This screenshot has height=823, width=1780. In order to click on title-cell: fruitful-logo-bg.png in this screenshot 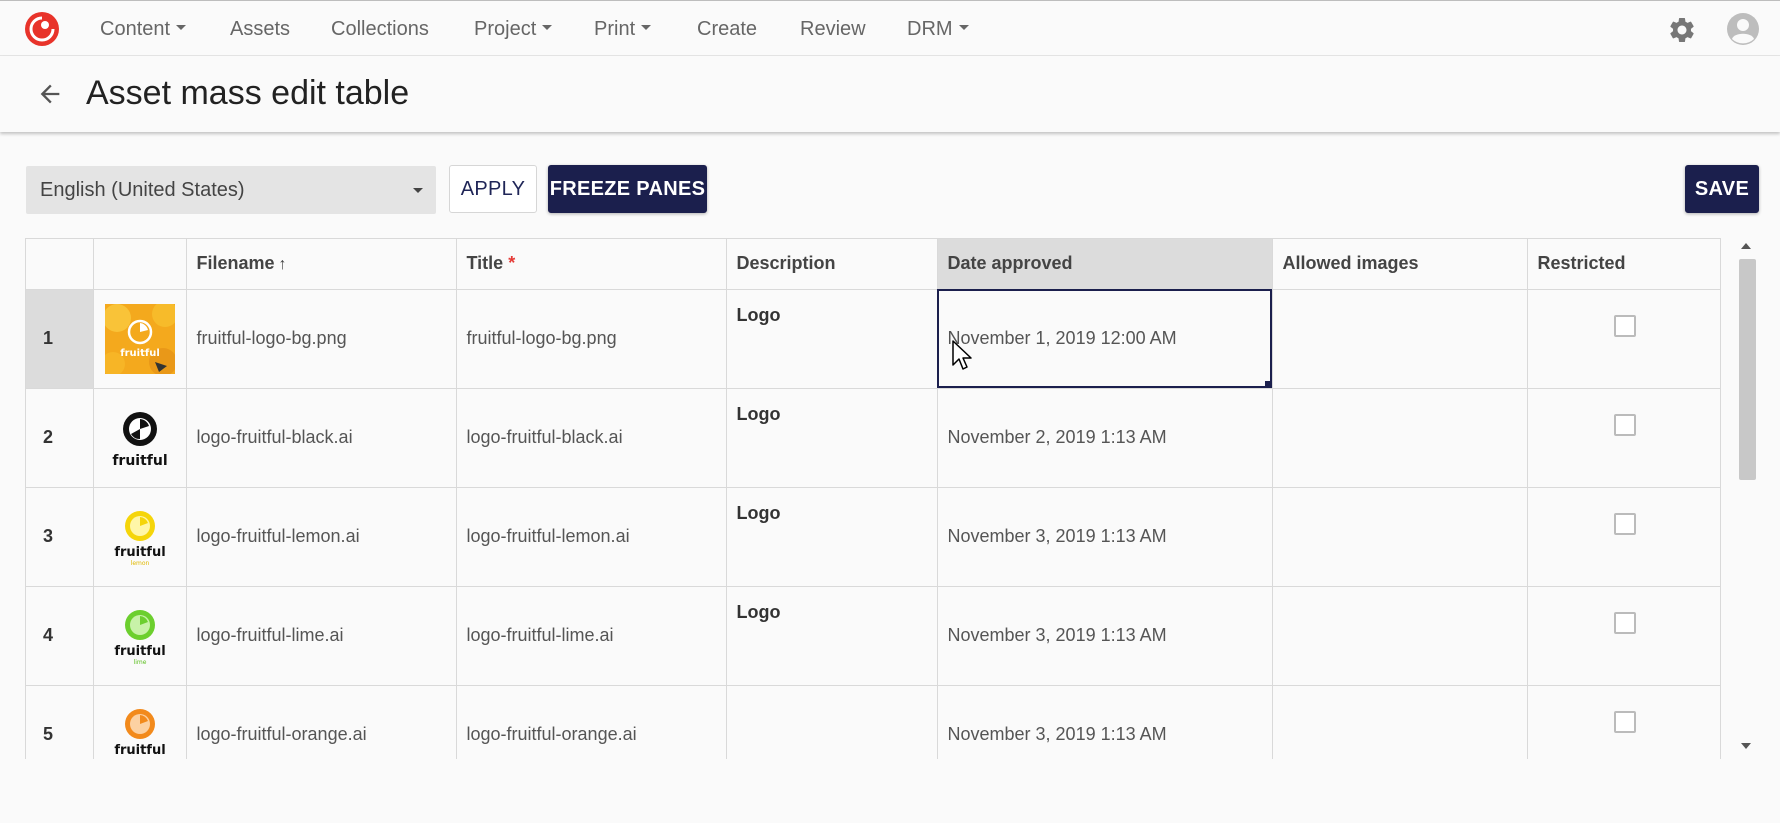, I will do `click(591, 339)`.